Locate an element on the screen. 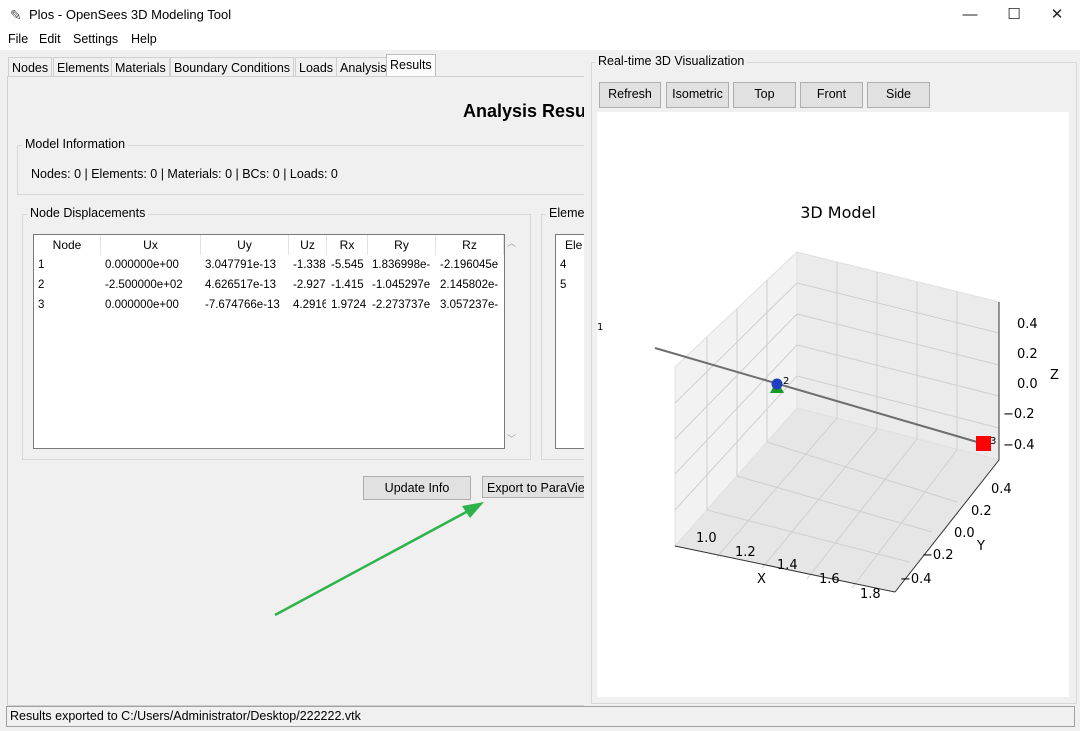 This screenshot has width=1080, height=731. z-tick-label: −0.2 is located at coordinates (1019, 414).